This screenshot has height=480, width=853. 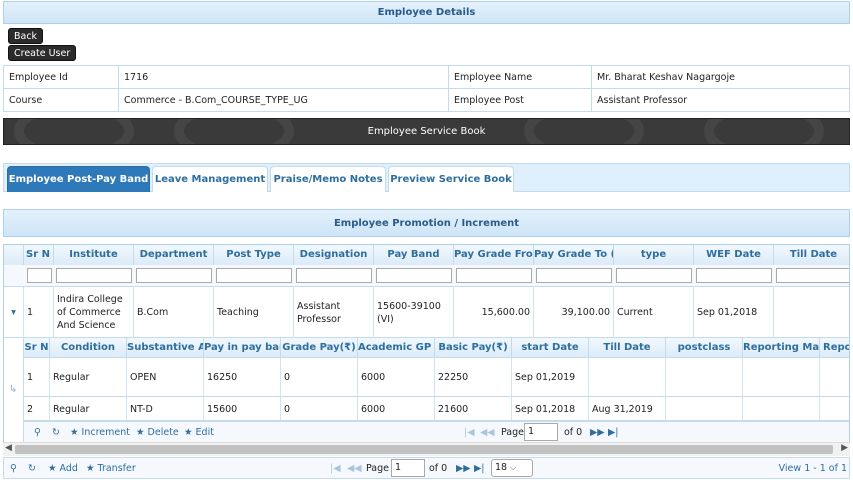 What do you see at coordinates (704, 409) in the screenshot?
I see `sub-postclass` at bounding box center [704, 409].